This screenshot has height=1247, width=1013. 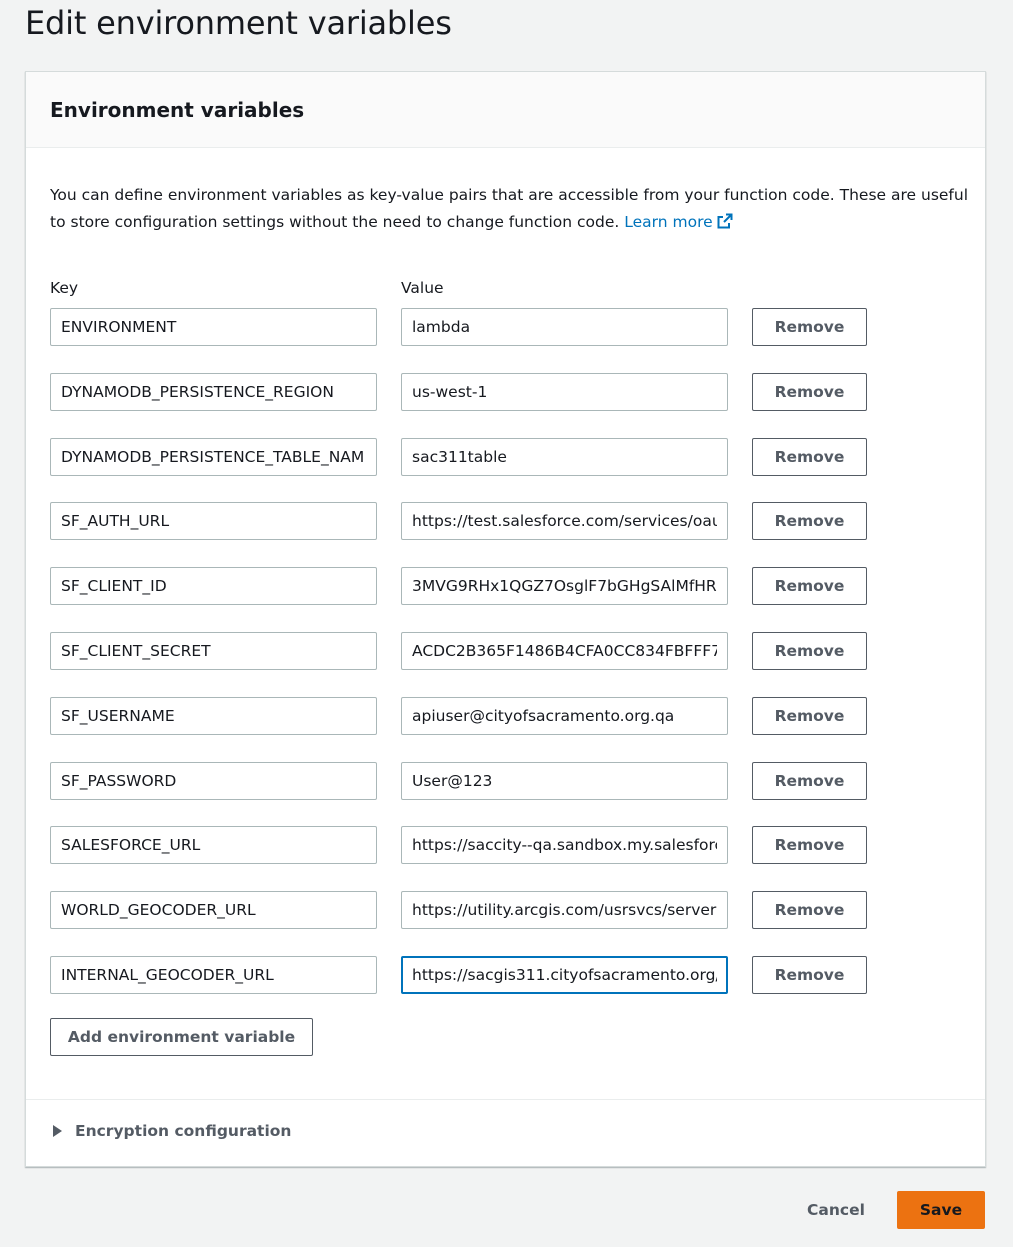 I want to click on save-button: Save, so click(x=941, y=1210).